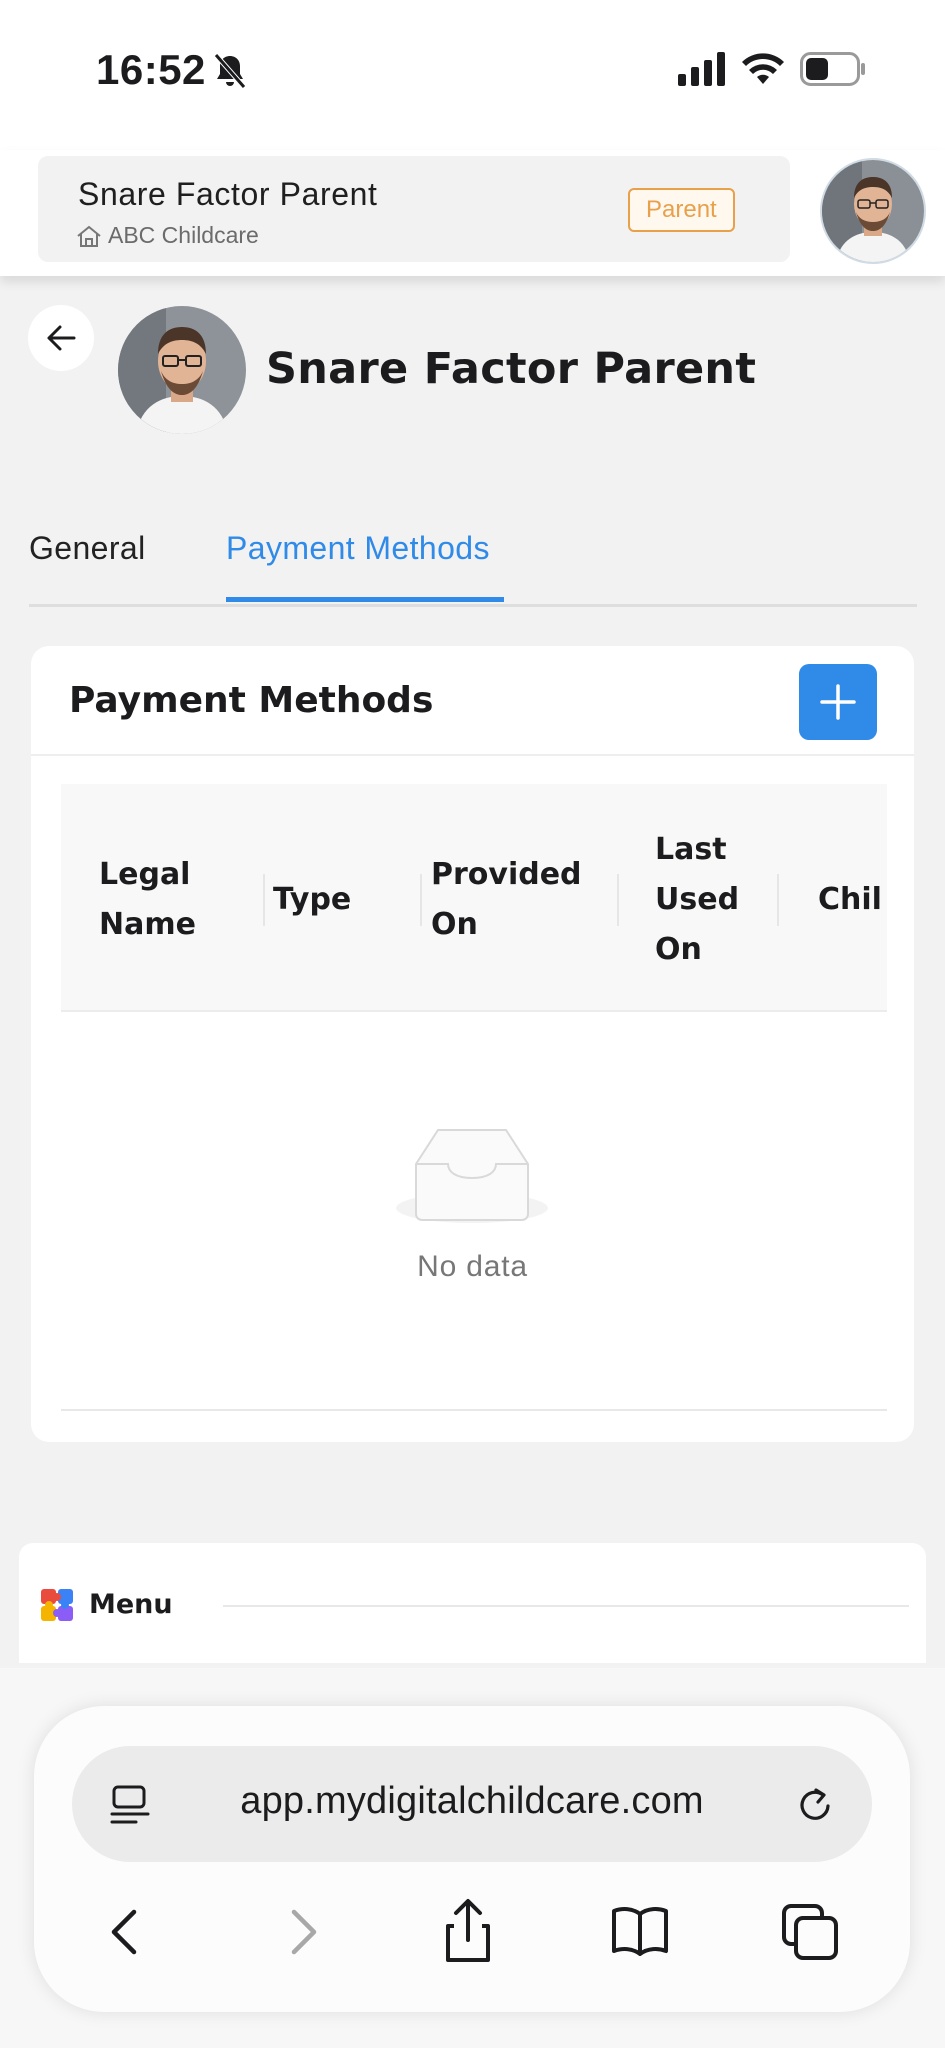  I want to click on header-line: Chil, so click(850, 899).